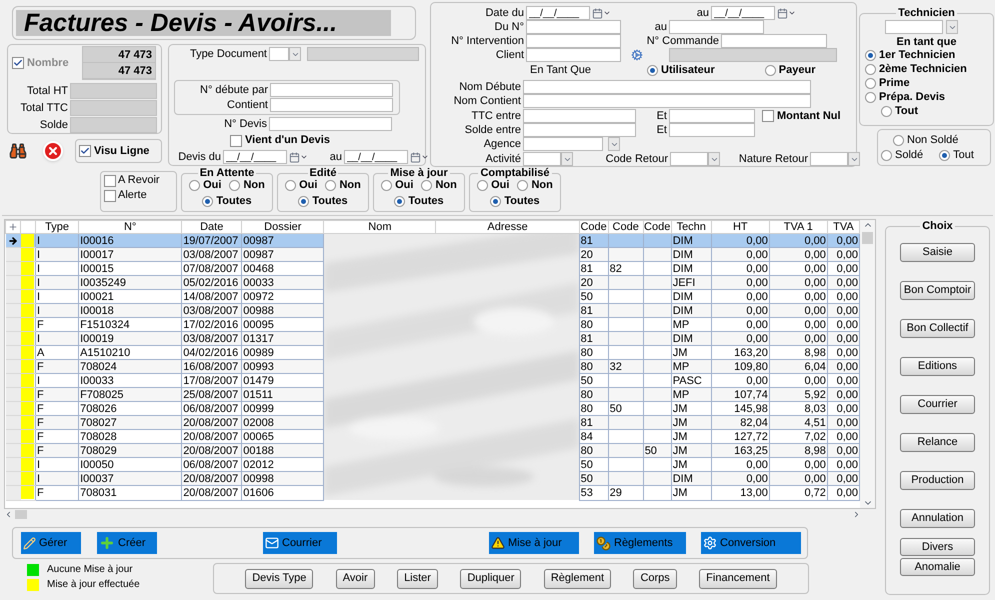 This screenshot has height=600, width=995. I want to click on action-button: Dupliquer, so click(491, 578).